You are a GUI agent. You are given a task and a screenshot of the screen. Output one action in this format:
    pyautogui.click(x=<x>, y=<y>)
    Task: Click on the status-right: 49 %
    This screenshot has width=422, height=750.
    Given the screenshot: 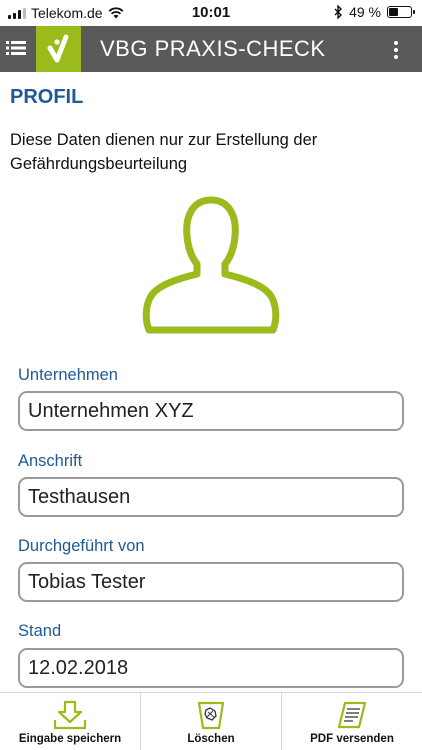 What is the action you would take?
    pyautogui.click(x=374, y=12)
    